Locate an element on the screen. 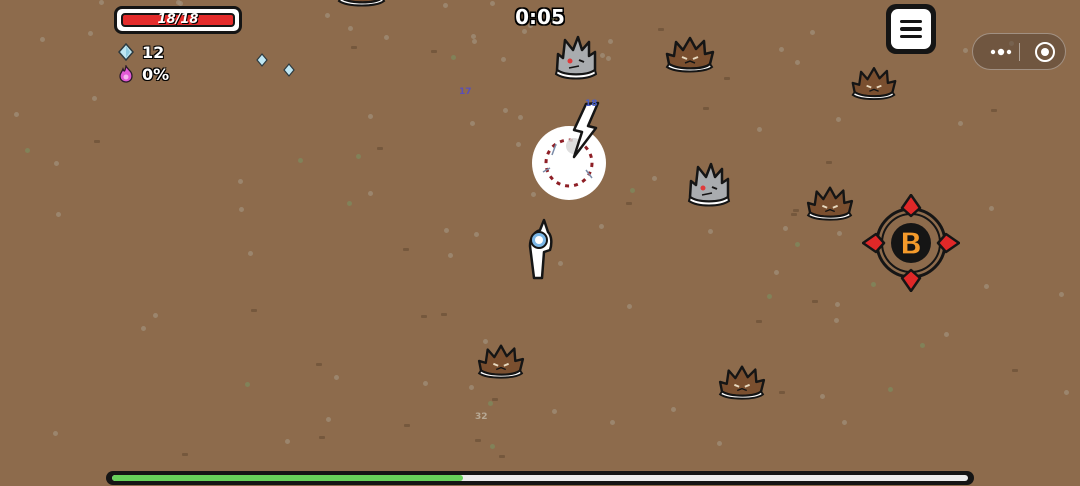 Image resolution: width=1080 pixels, height=486 pixels. gem-count: 12 is located at coordinates (153, 52).